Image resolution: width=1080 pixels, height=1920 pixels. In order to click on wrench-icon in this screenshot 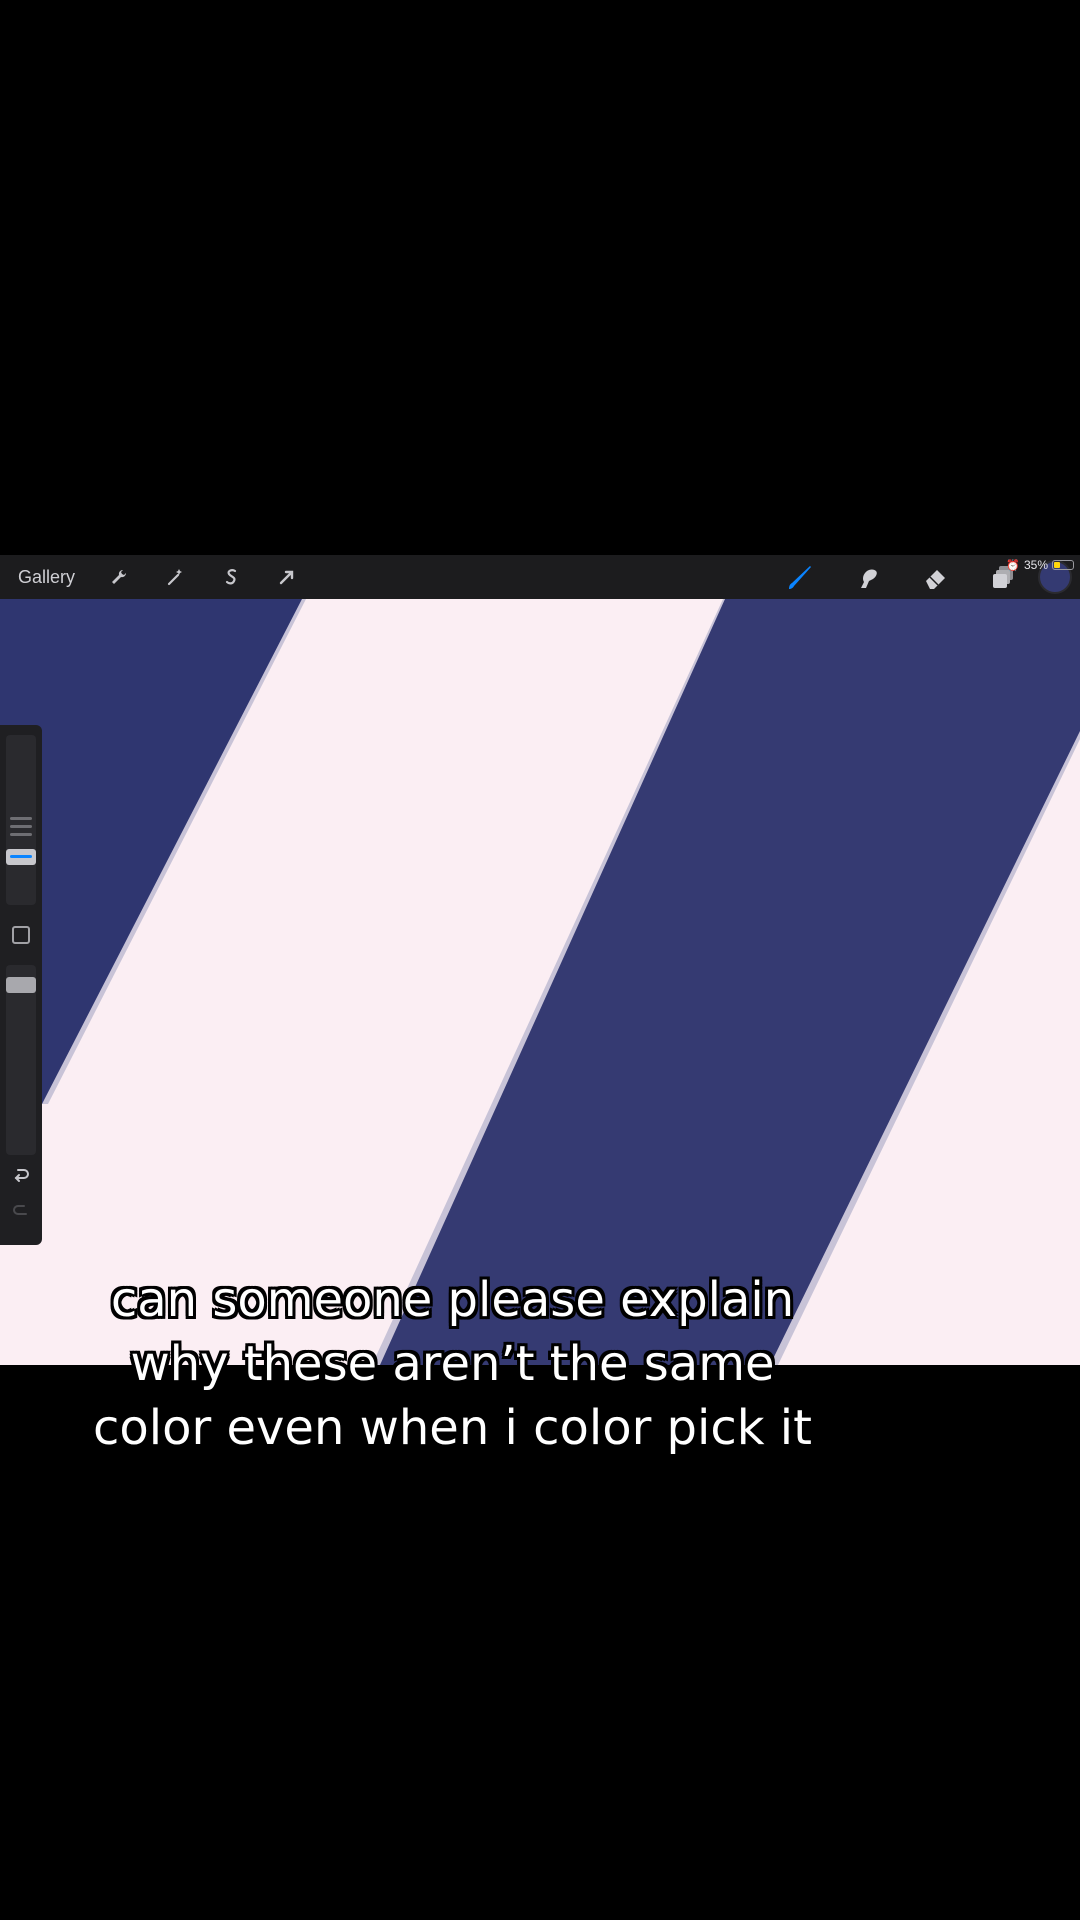, I will do `click(119, 577)`.